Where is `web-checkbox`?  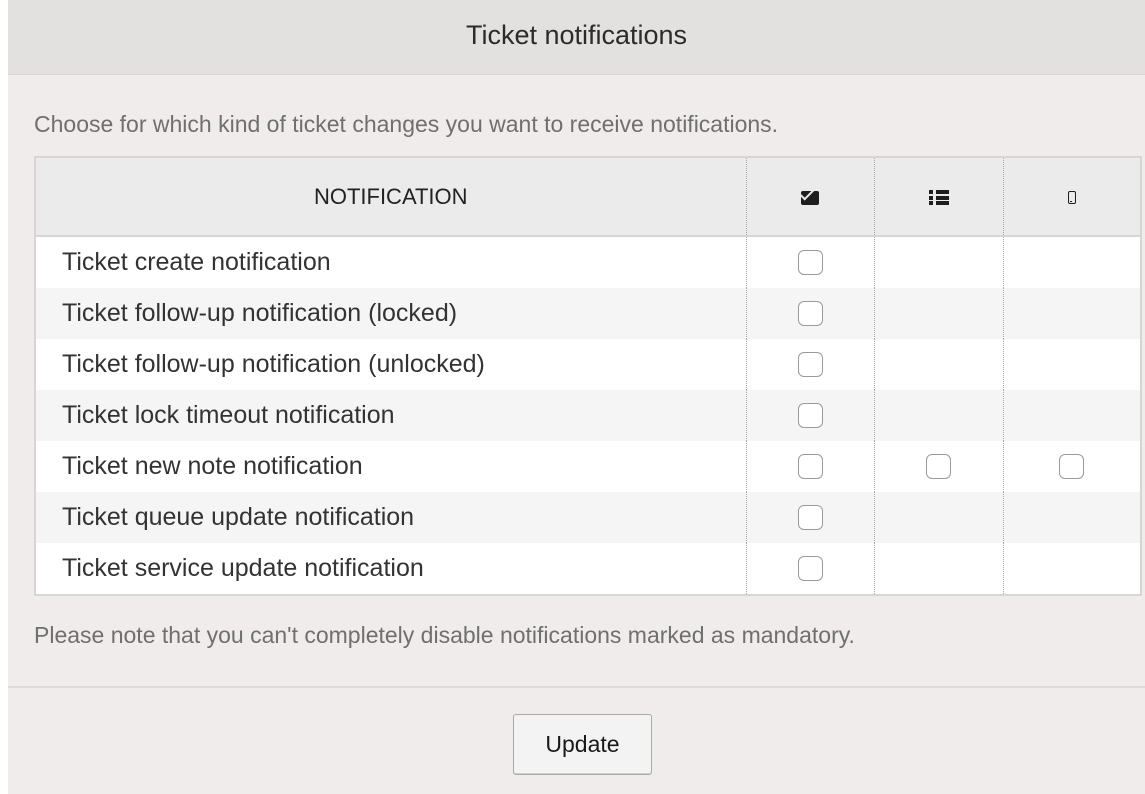 web-checkbox is located at coordinates (938, 466).